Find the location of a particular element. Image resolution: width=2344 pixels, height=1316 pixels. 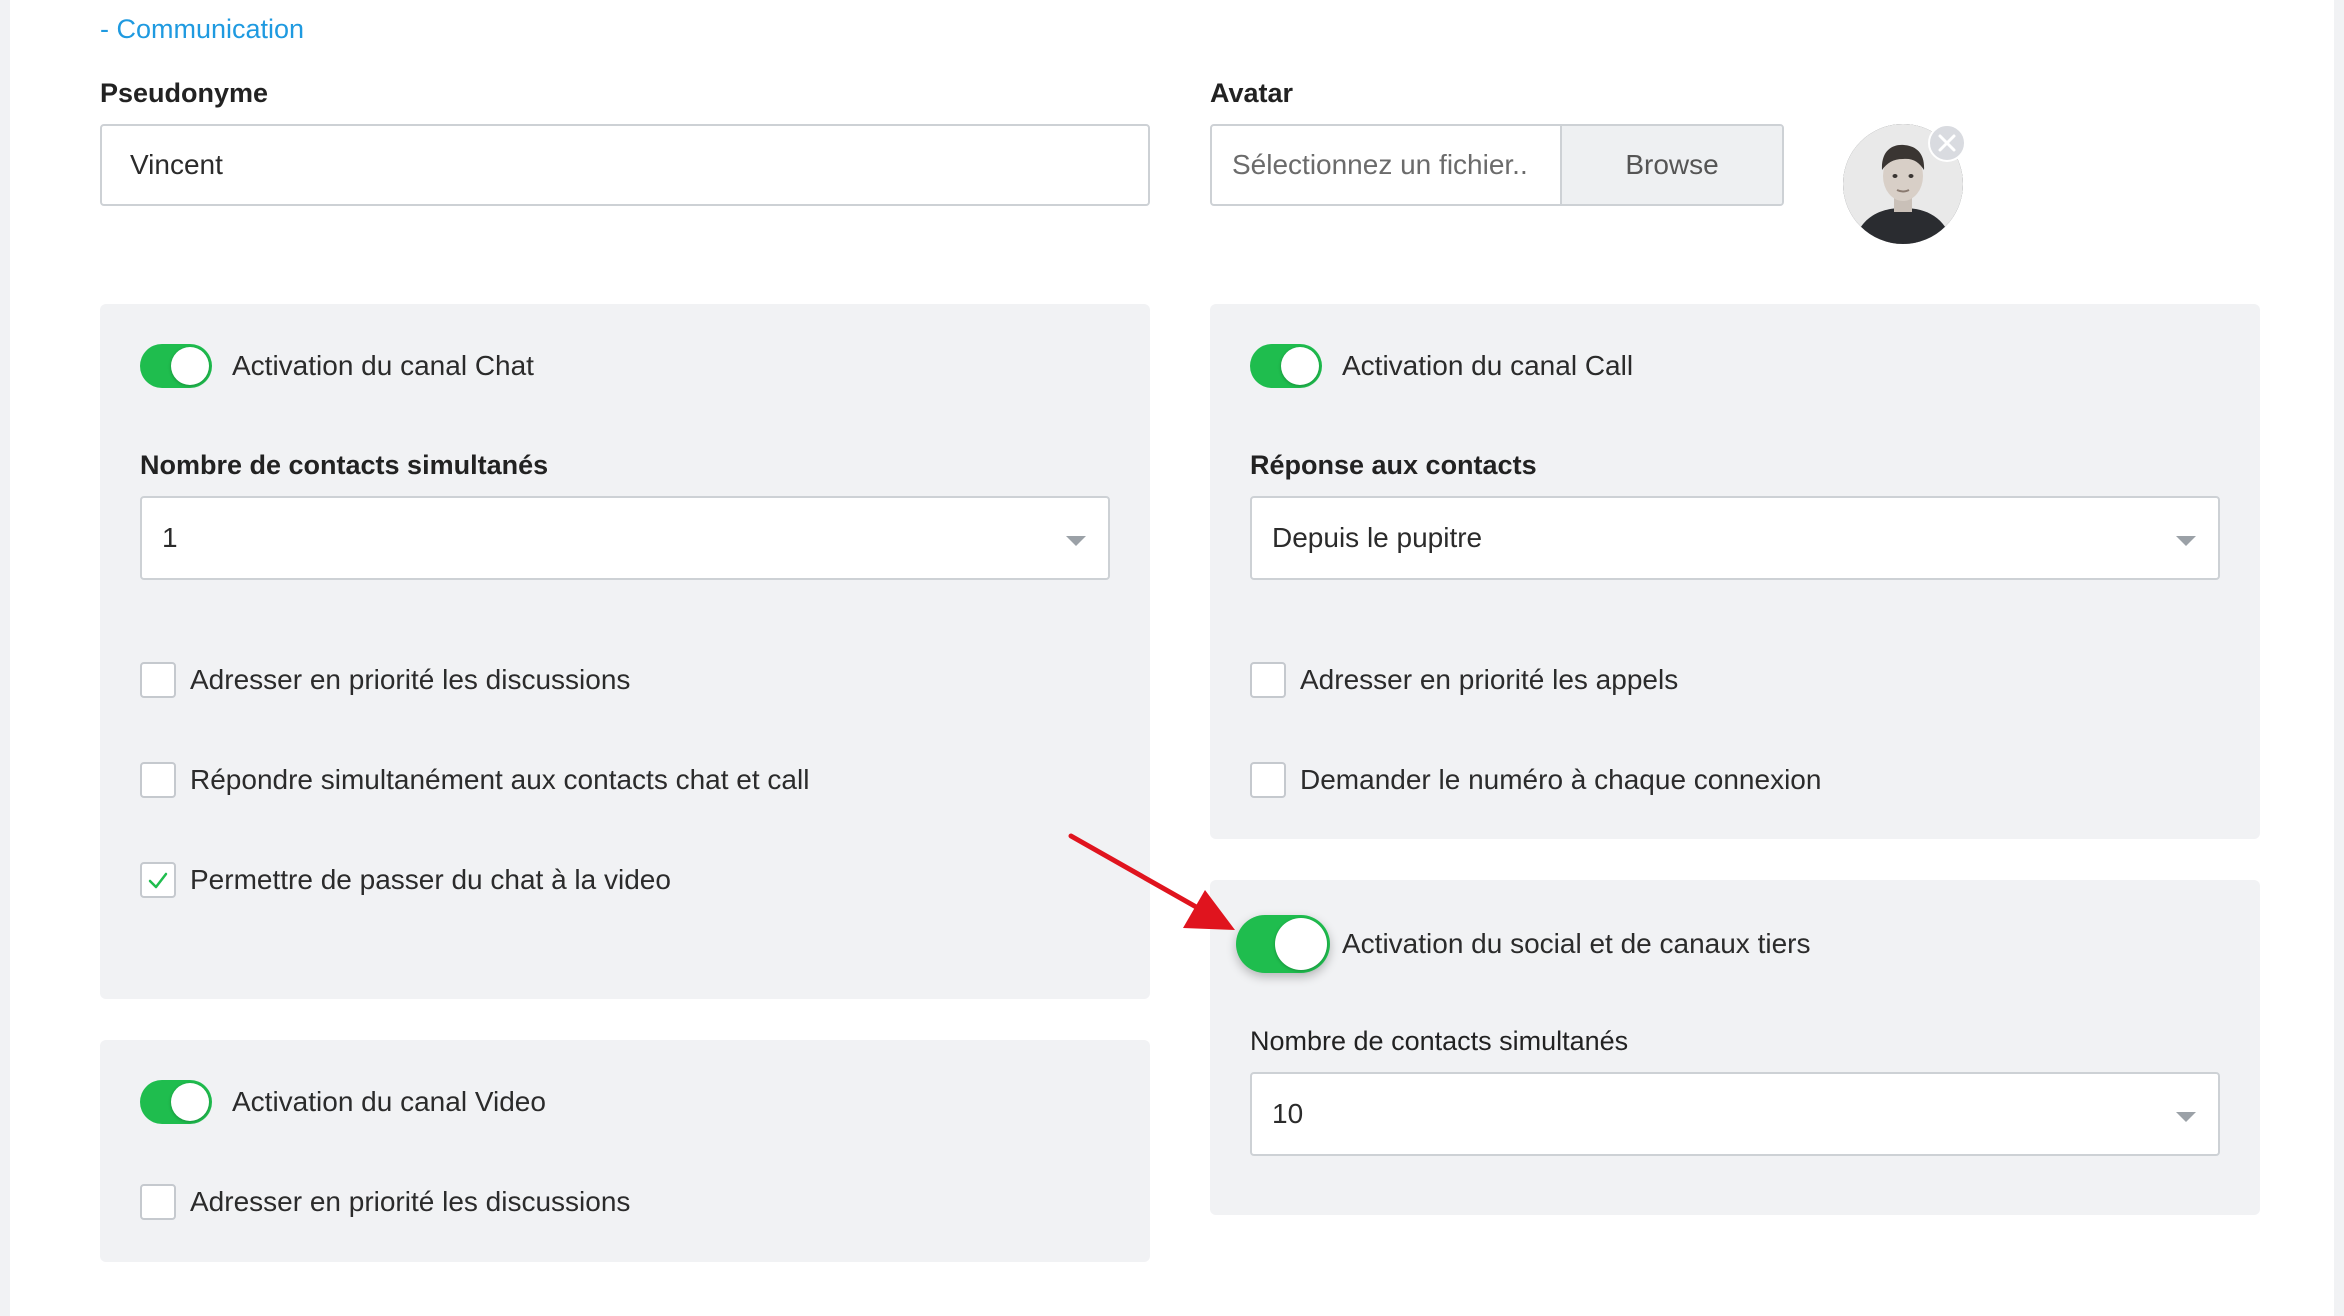

avatar-file-input: Sélectionnez un fichier.. Browse is located at coordinates (1497, 165).